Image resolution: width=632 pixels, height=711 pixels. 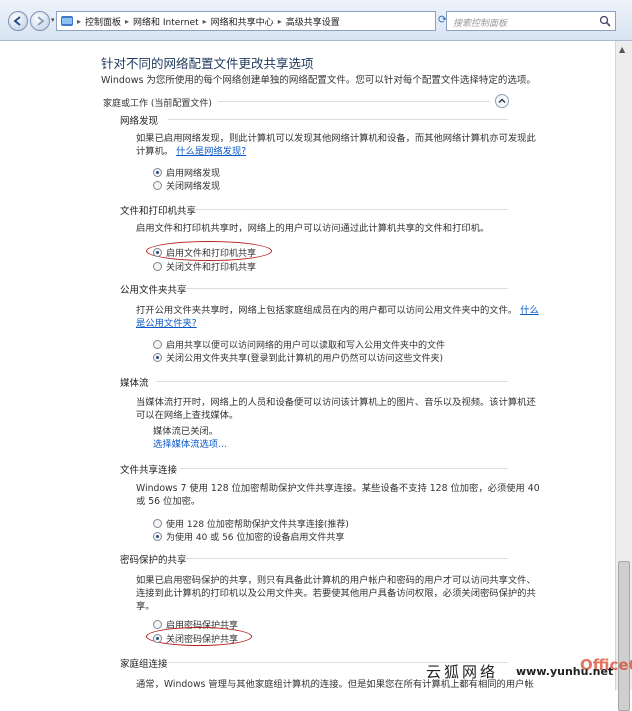 What do you see at coordinates (139, 121) in the screenshot?
I see `section-header-network-discovery: 网络发现` at bounding box center [139, 121].